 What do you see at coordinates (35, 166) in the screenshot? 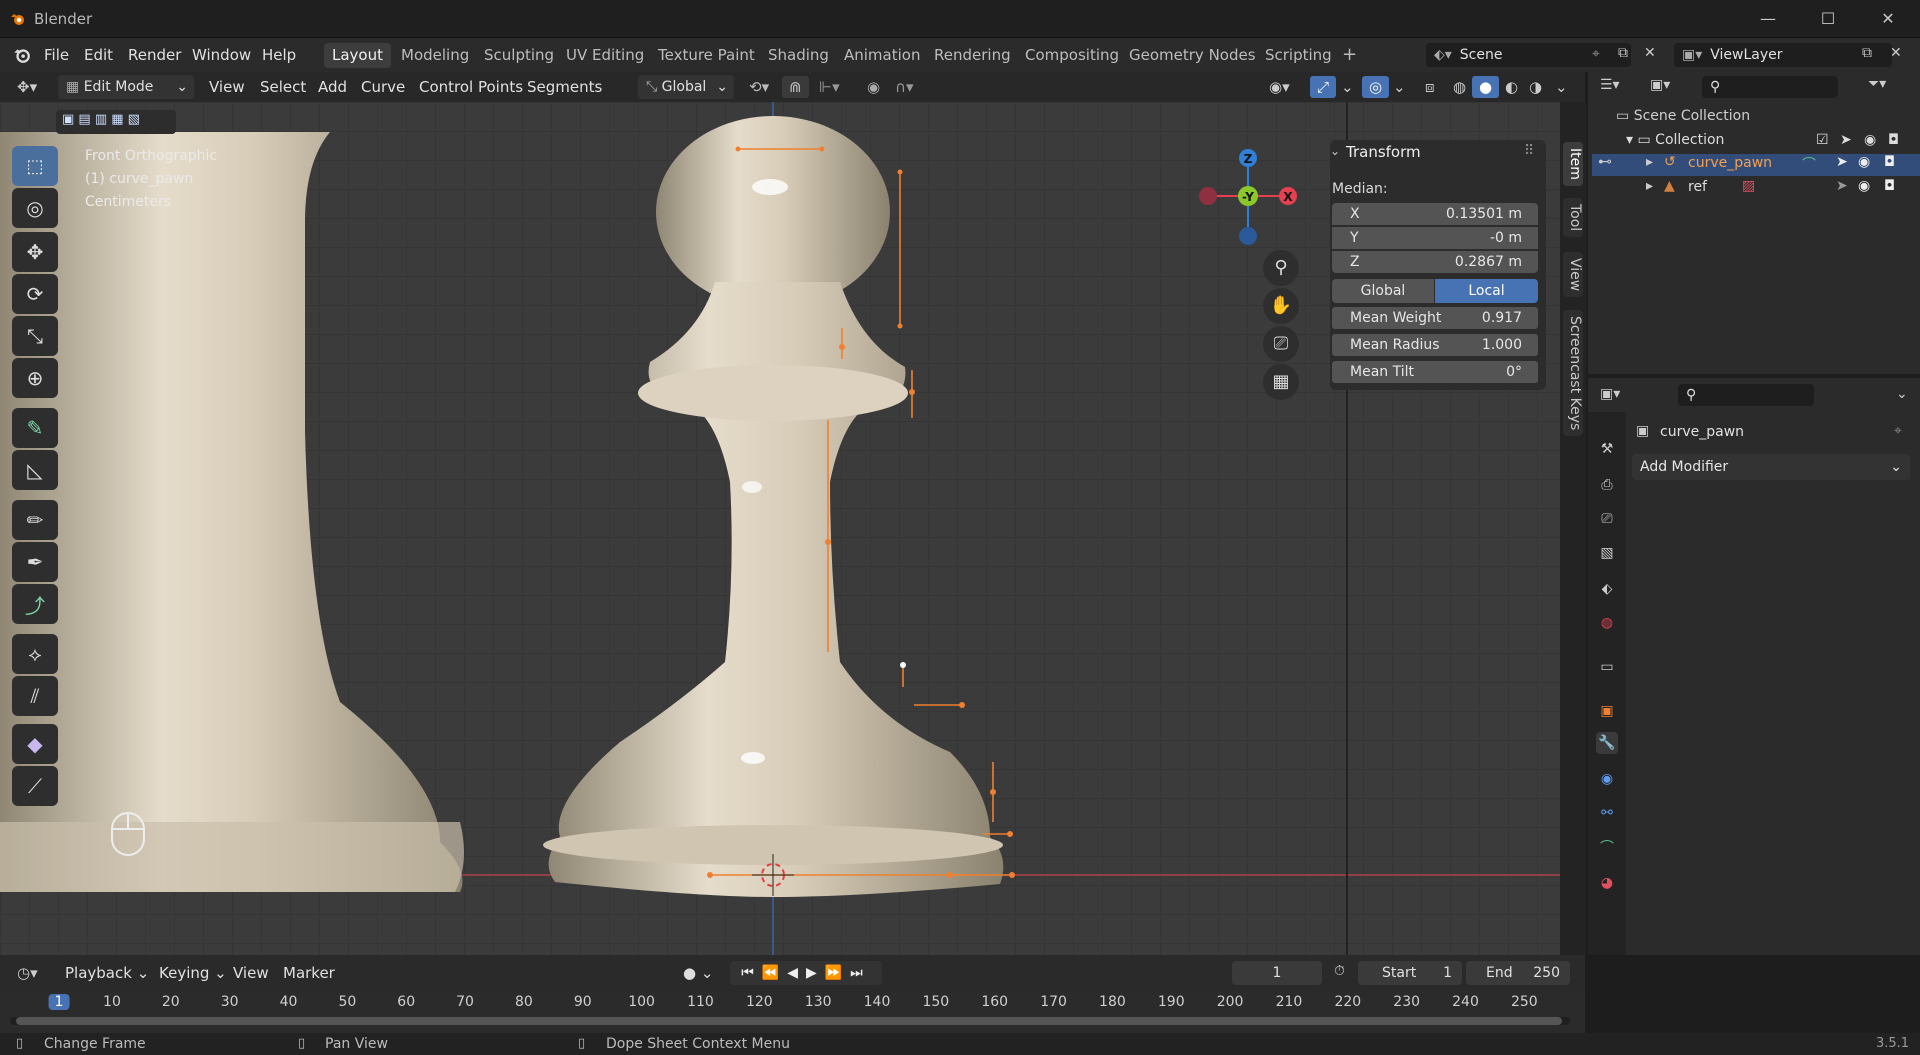
I see `select-box-tool: ⬚` at bounding box center [35, 166].